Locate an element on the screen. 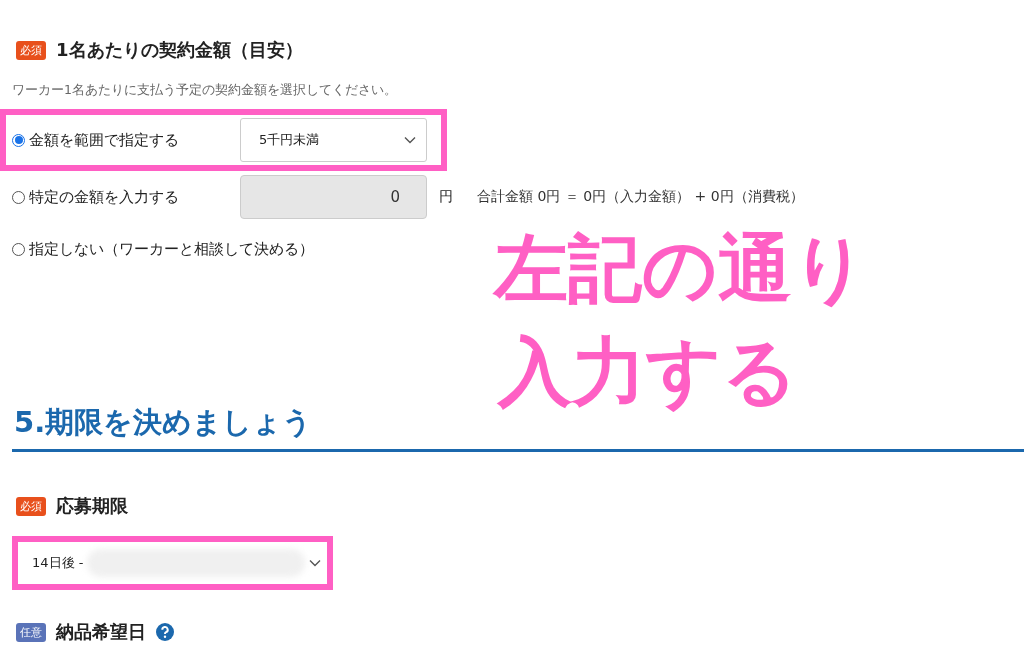 Image resolution: width=1024 pixels, height=648 pixels. radio-option: 金額を範囲で指定する is located at coordinates (126, 140).